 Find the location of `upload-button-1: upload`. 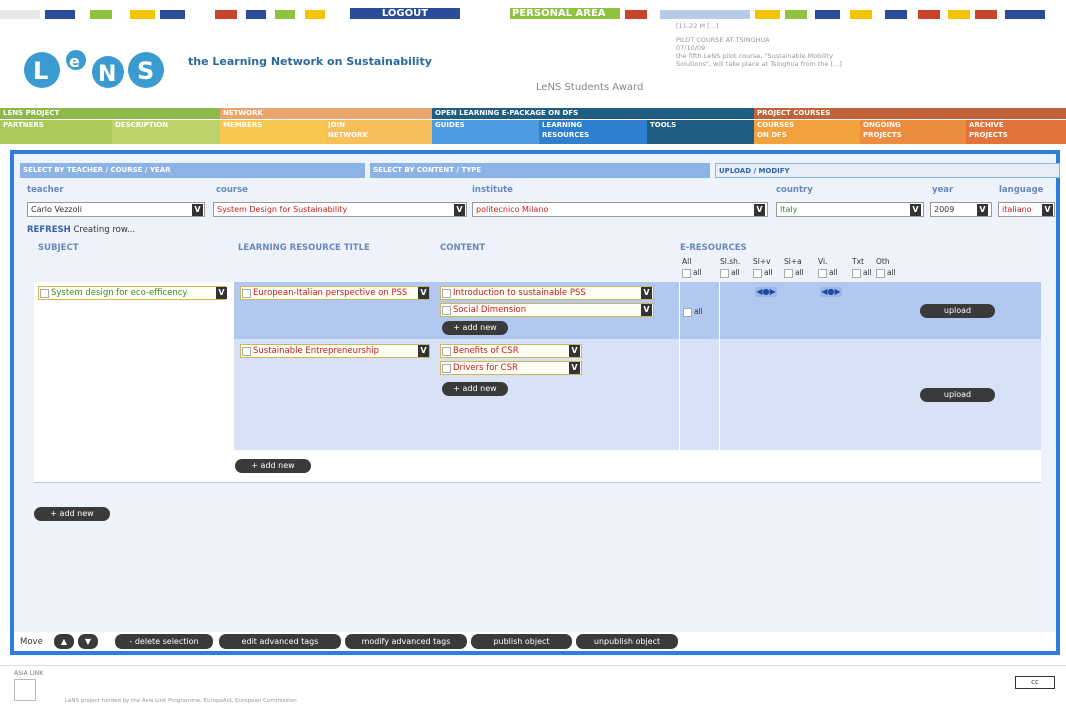

upload-button-1: upload is located at coordinates (957, 311).